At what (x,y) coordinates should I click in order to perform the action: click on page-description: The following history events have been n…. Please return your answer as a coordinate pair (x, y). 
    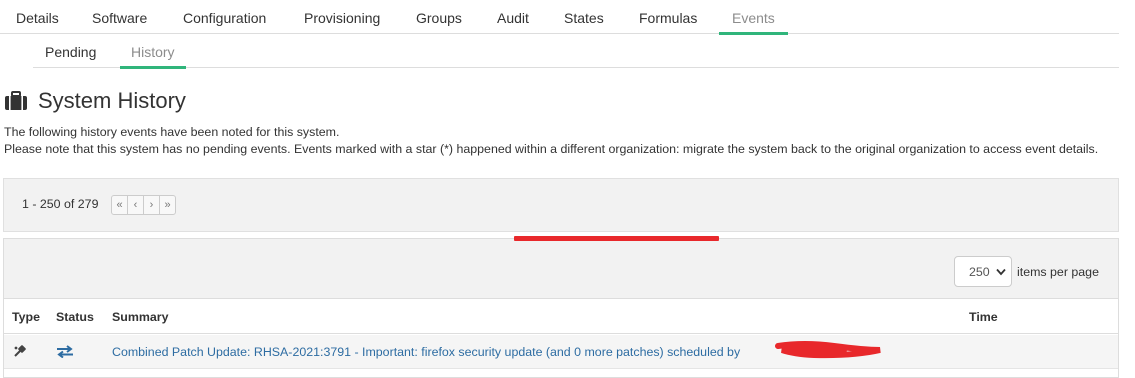
    Looking at the image, I should click on (564, 140).